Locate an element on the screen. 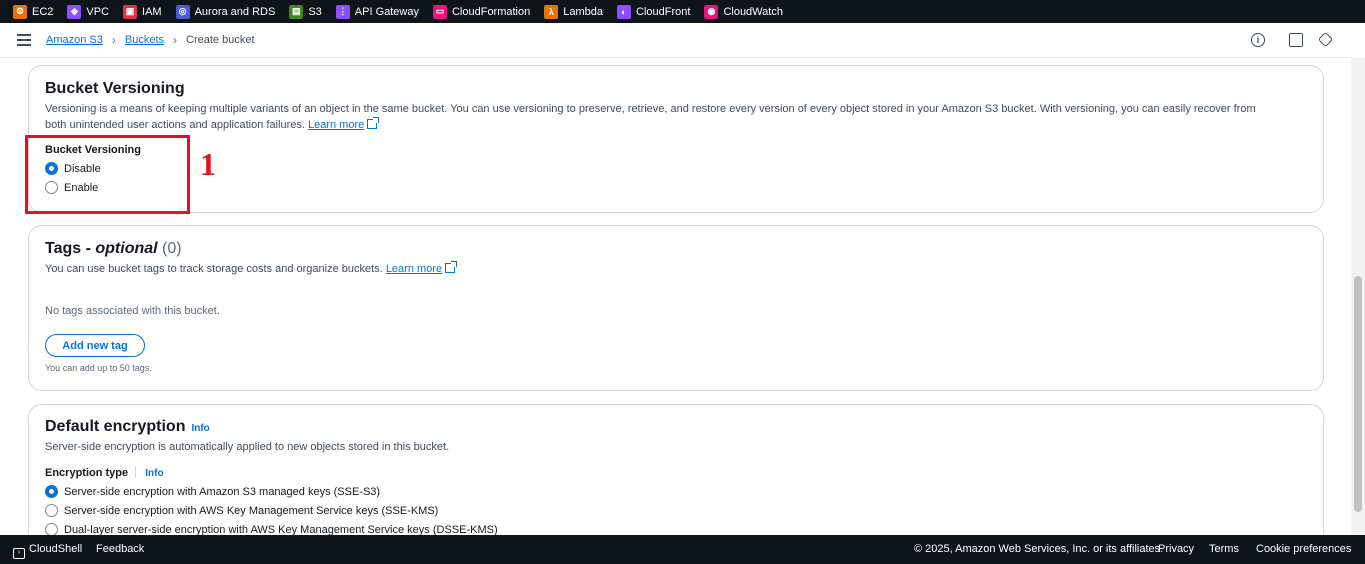 The width and height of the screenshot is (1365, 564). vpc-icon: ◈ is located at coordinates (74, 11).